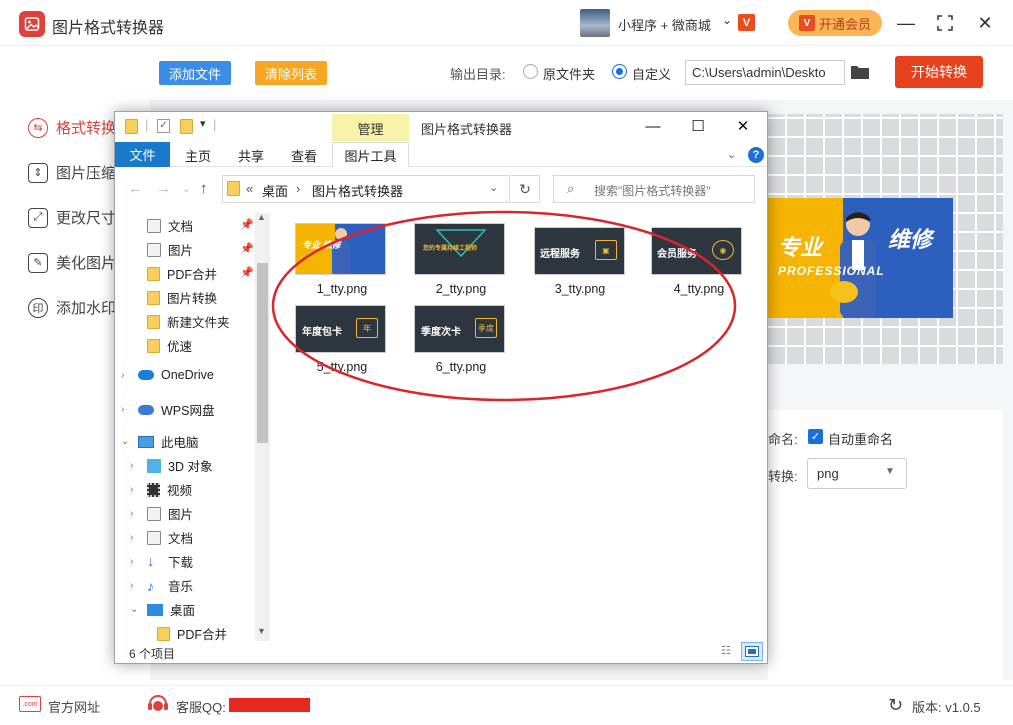 This screenshot has width=1013, height=725. I want to click on breadcrumb-desktop: 桌面, so click(275, 190).